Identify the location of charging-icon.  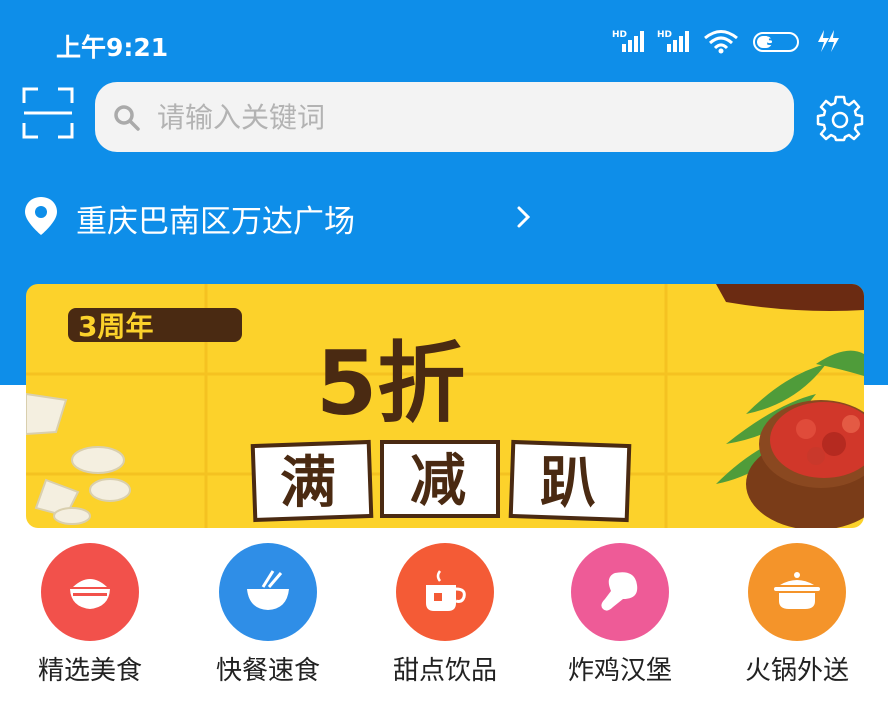
(828, 41).